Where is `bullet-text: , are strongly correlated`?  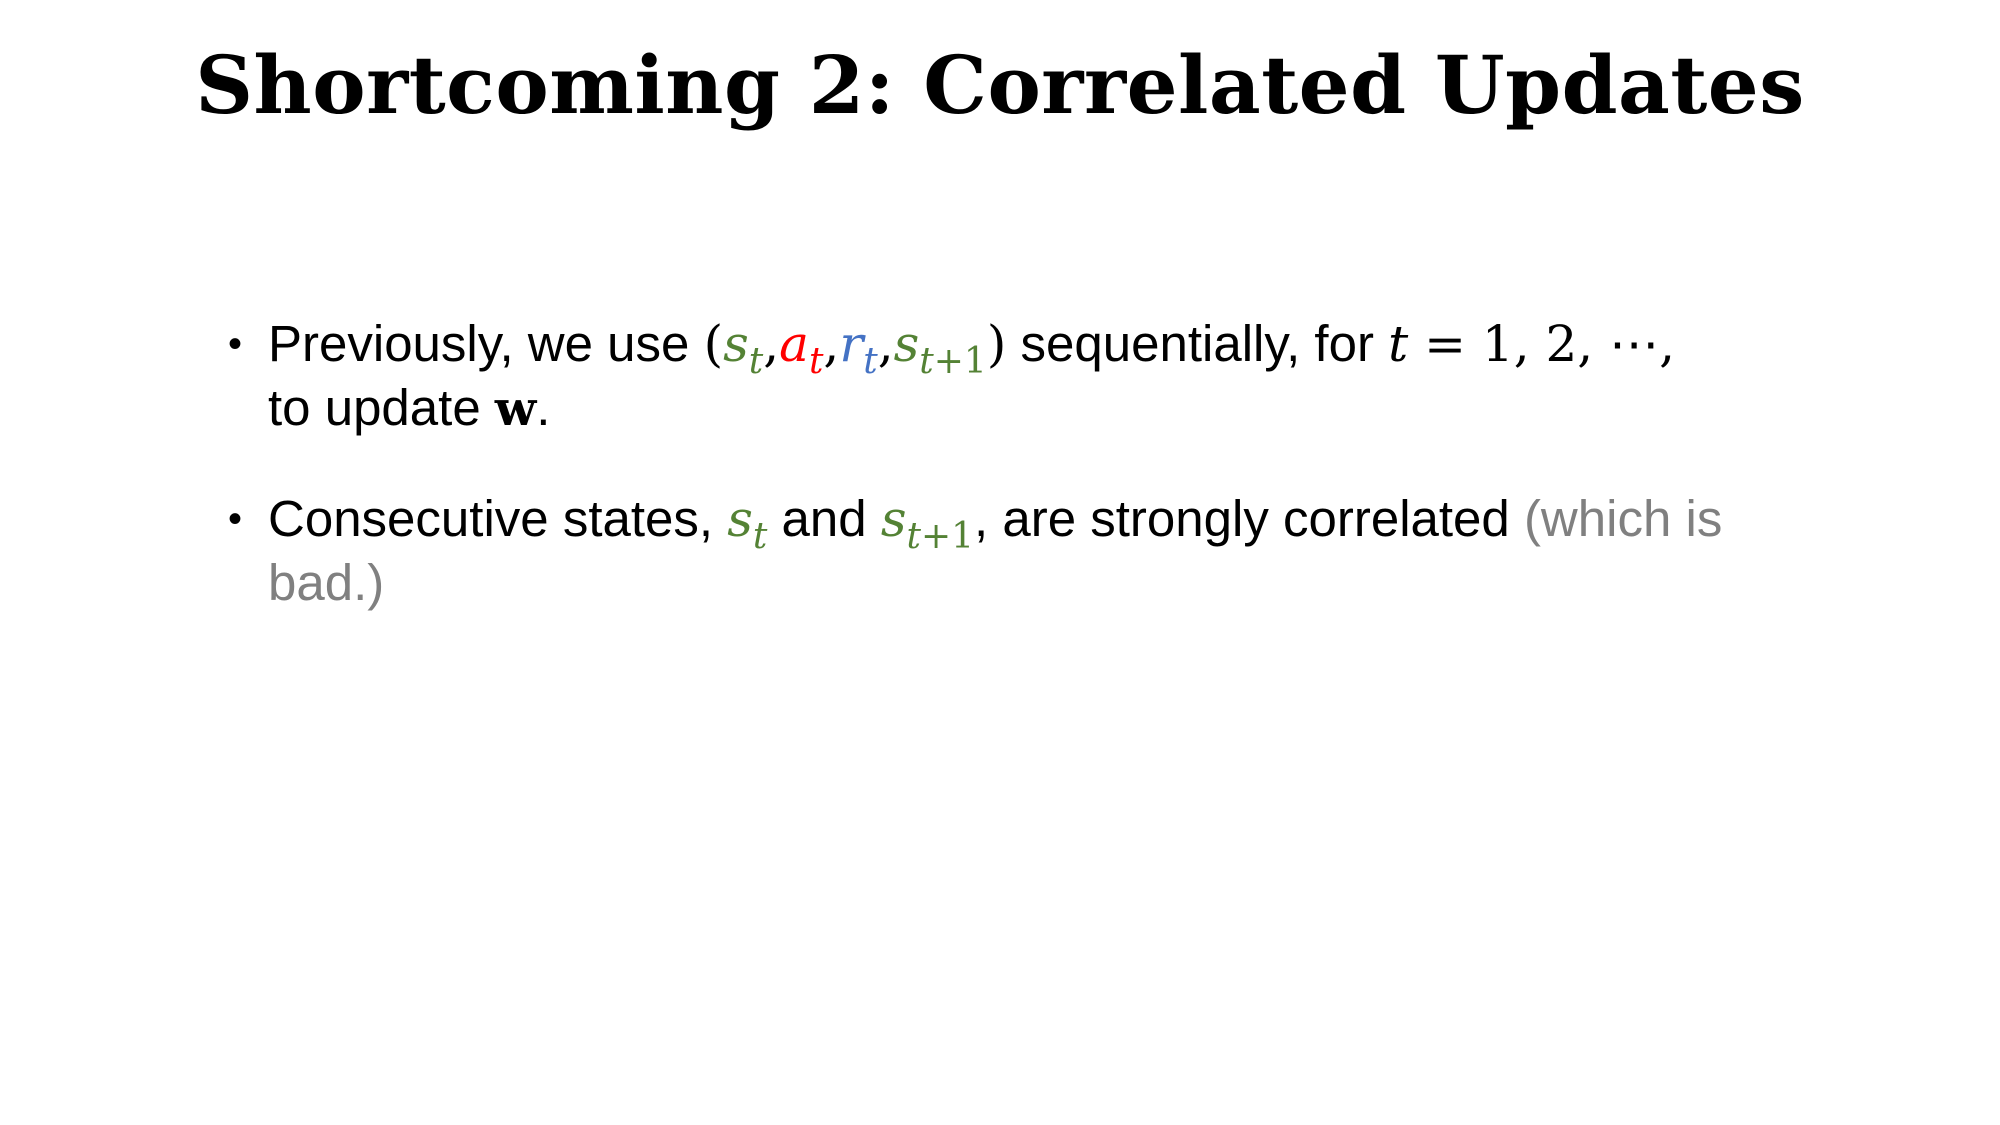 bullet-text: , are strongly correlated is located at coordinates (1249, 518).